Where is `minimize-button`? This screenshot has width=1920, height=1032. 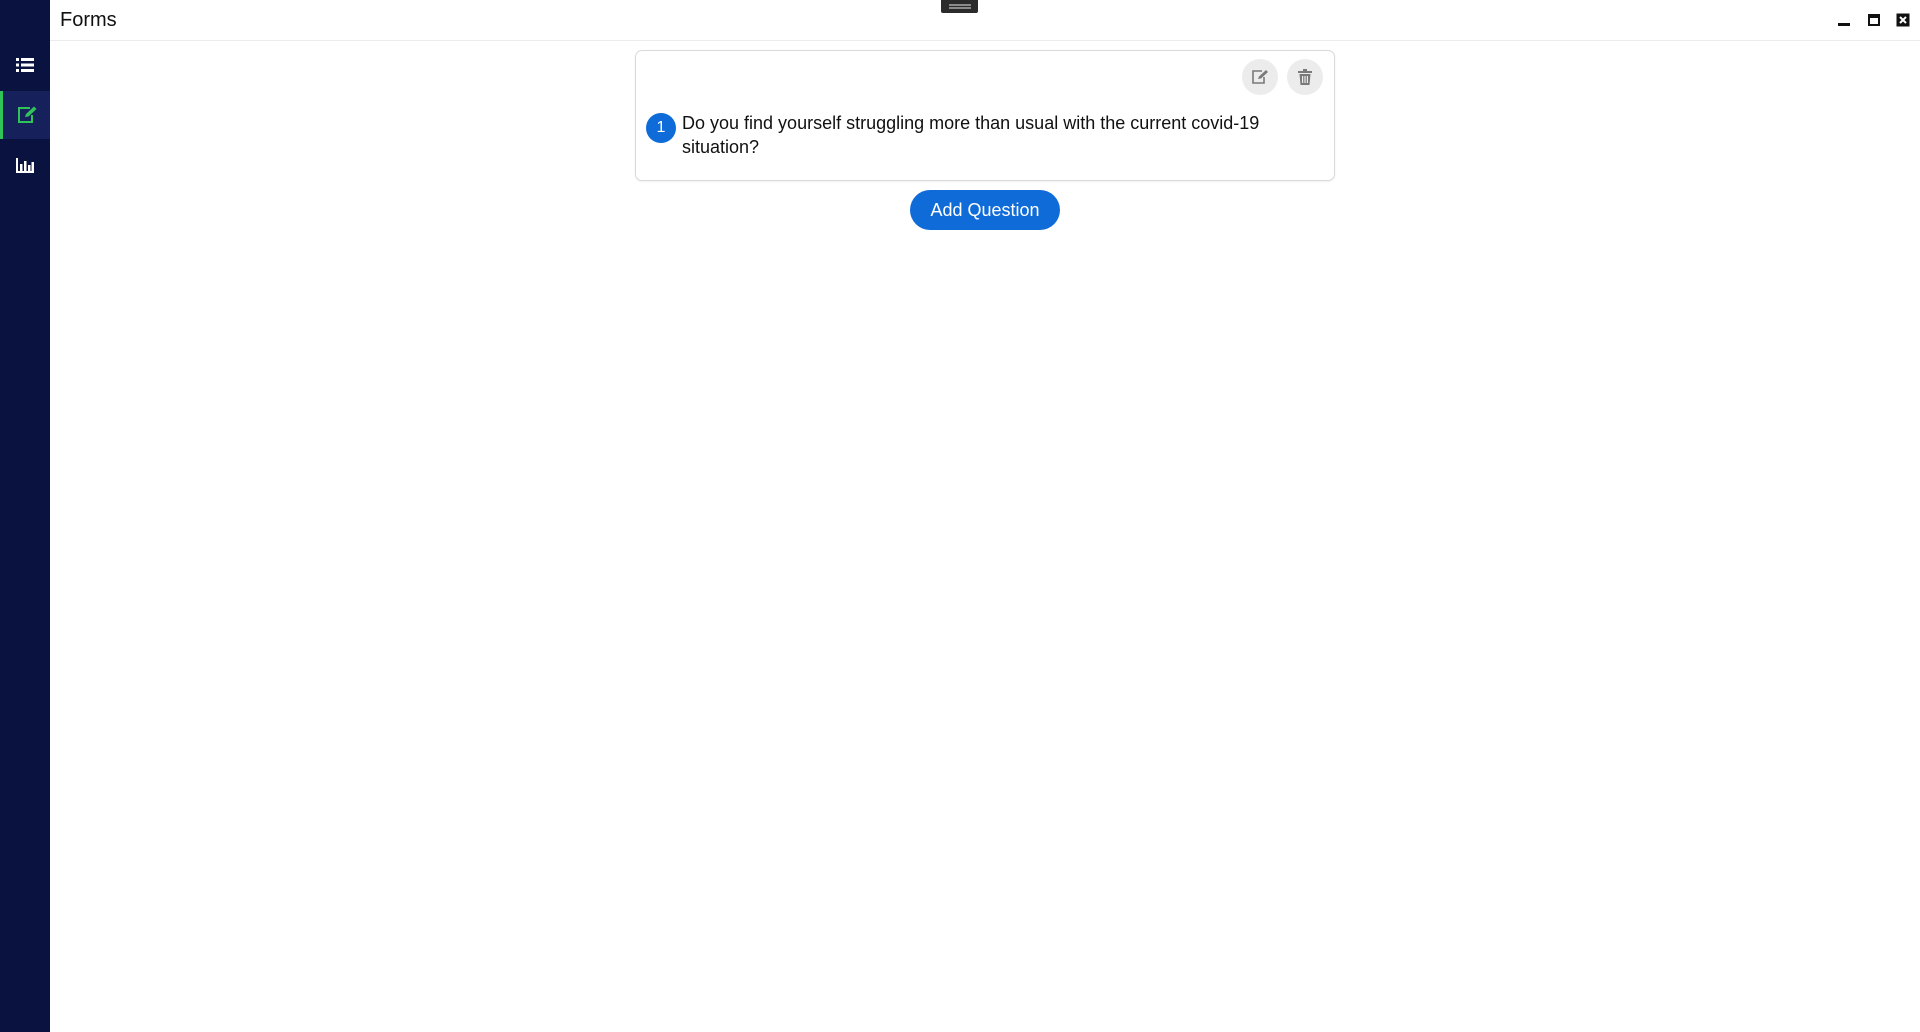 minimize-button is located at coordinates (1844, 20).